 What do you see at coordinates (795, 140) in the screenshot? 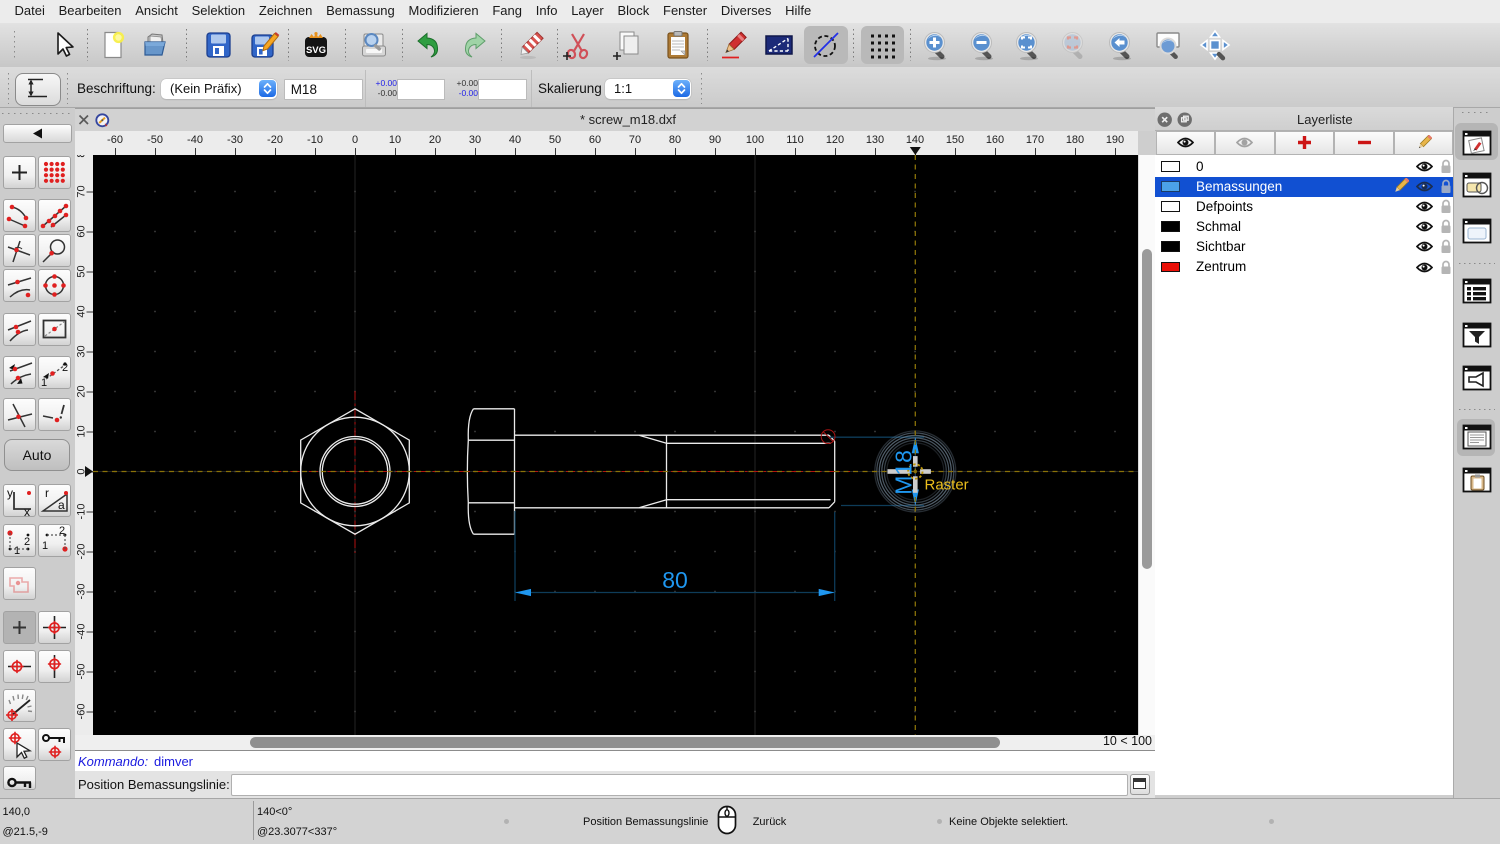
I see `svg-text: 110` at bounding box center [795, 140].